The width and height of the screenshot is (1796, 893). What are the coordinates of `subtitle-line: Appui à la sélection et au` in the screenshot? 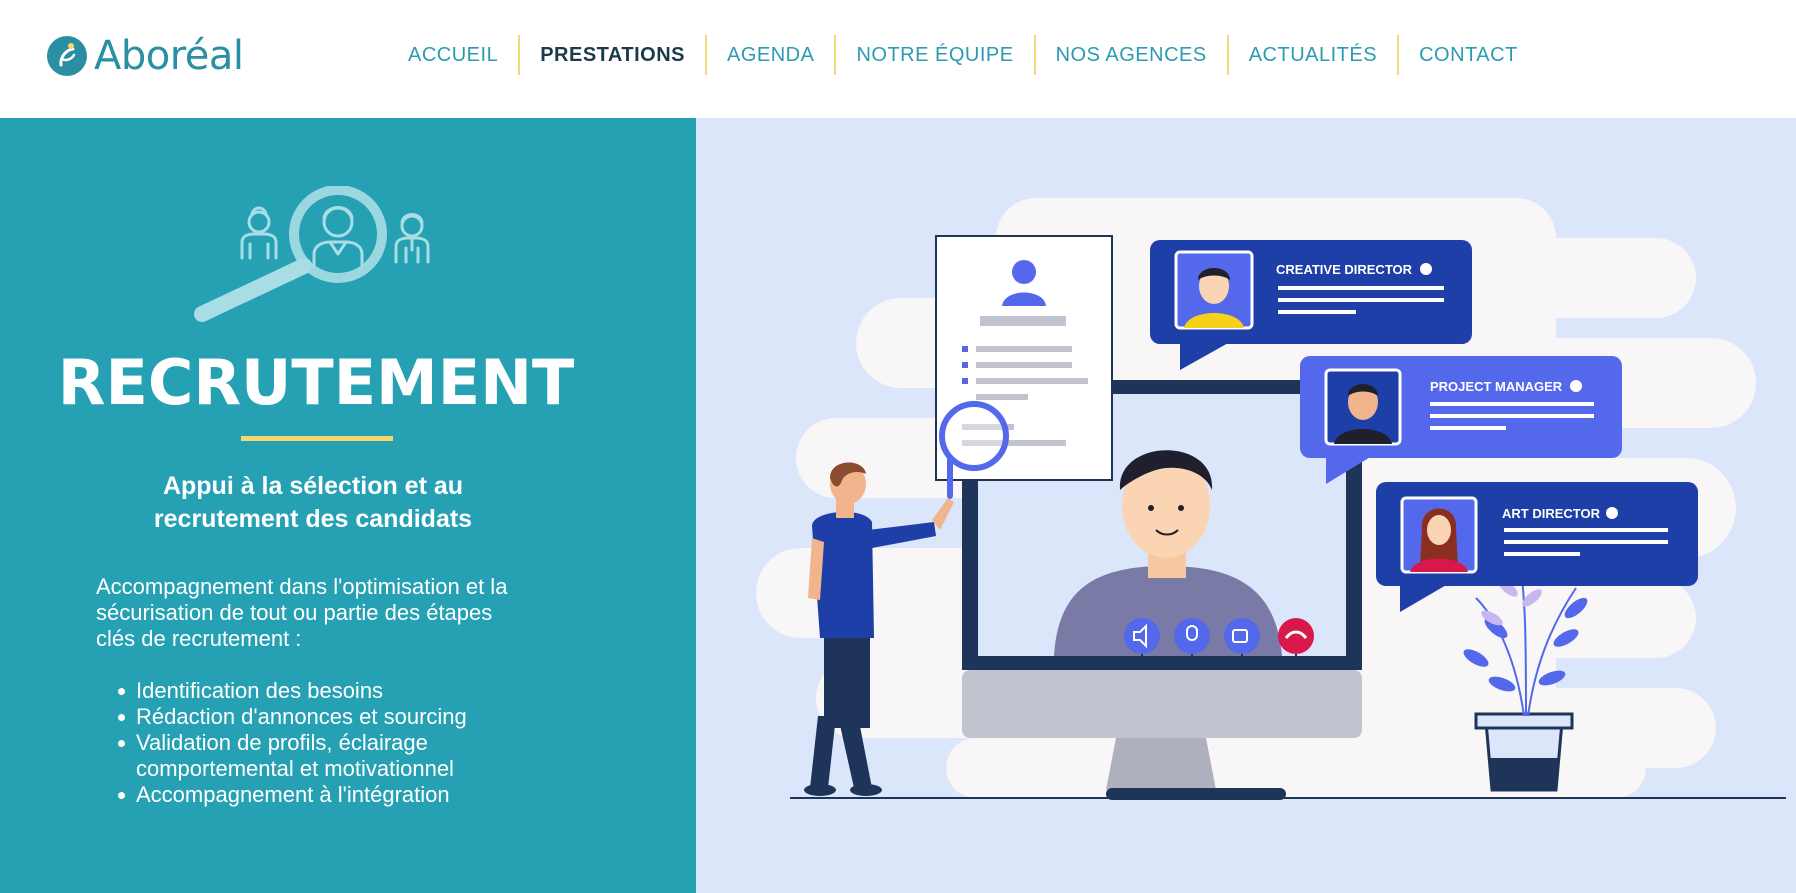 It's located at (313, 486).